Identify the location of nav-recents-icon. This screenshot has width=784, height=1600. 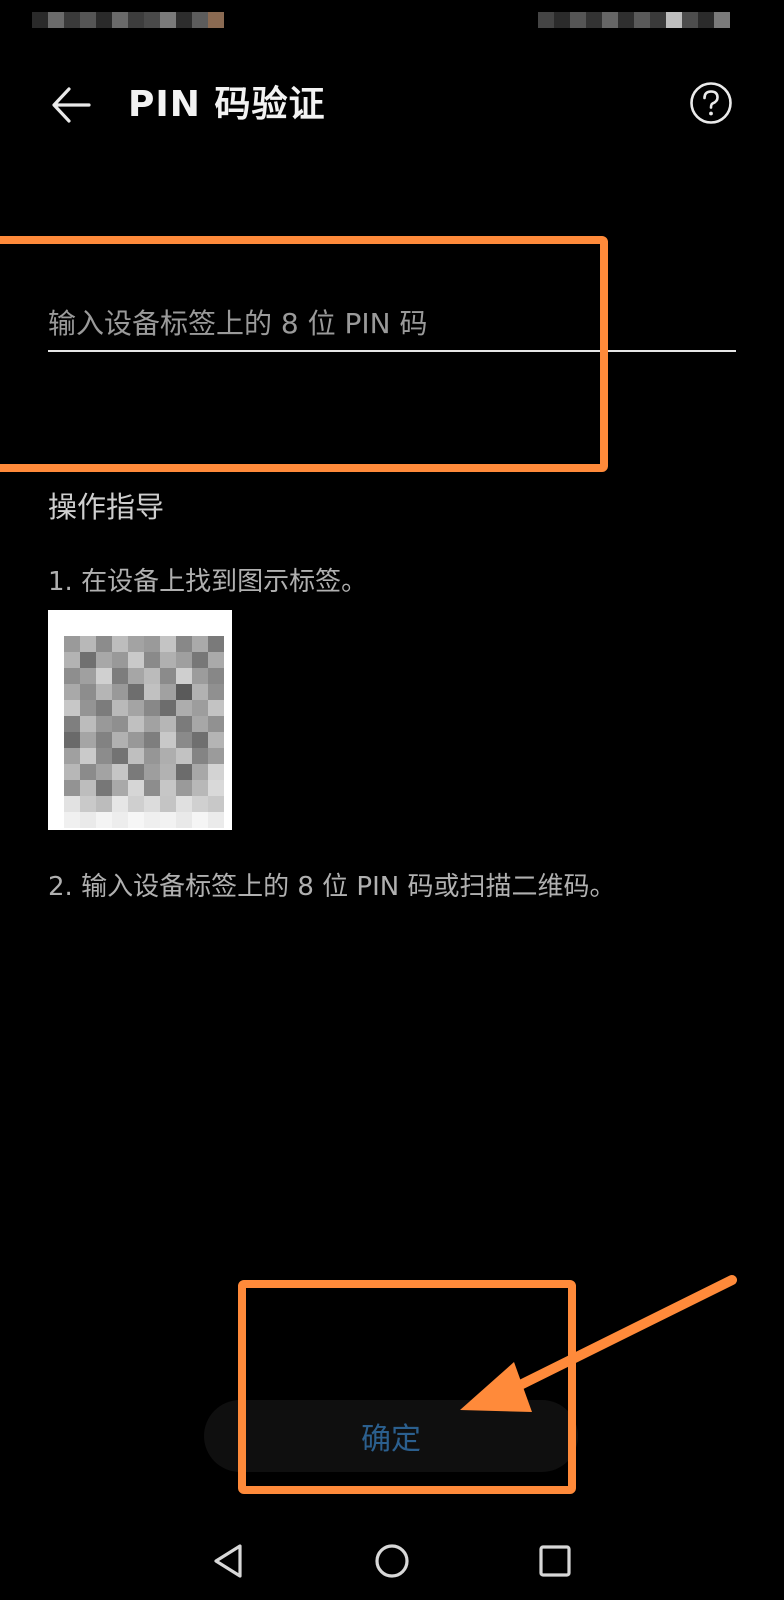
(555, 1561).